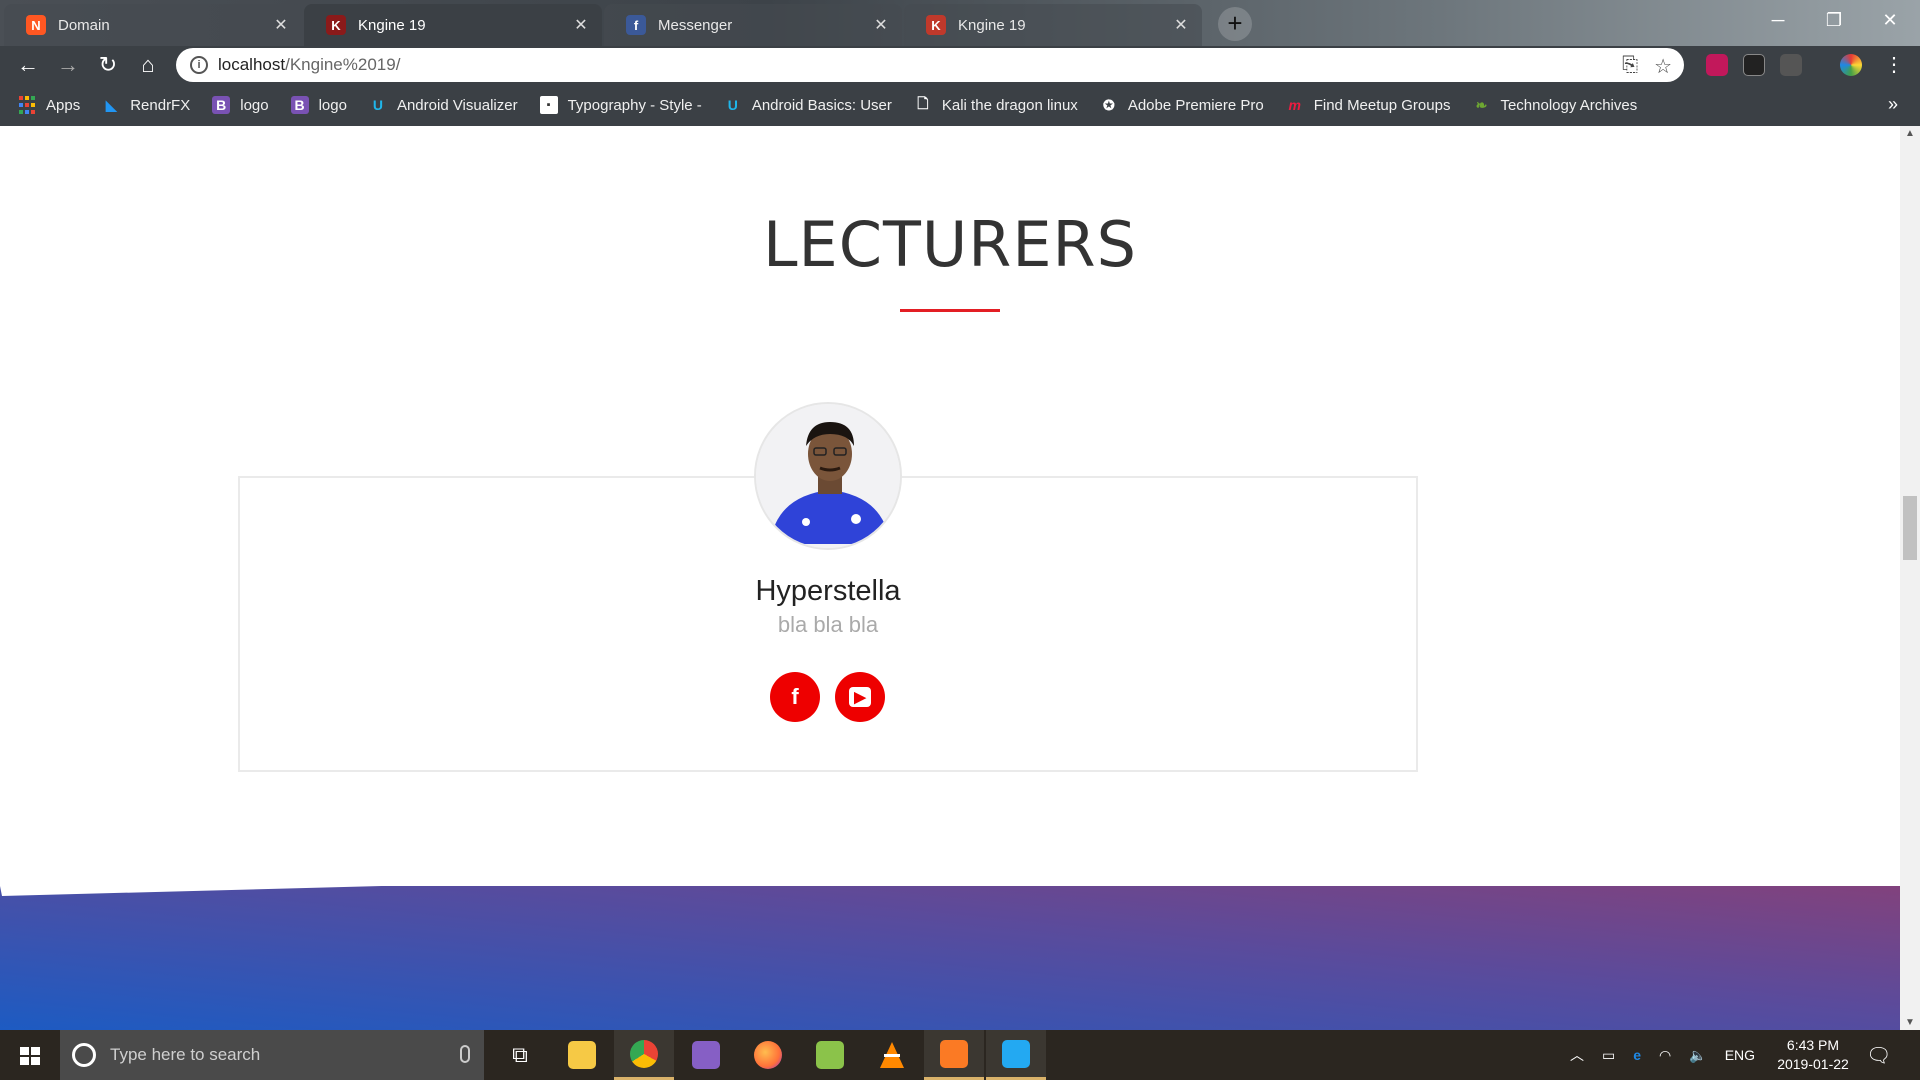 This screenshot has height=1080, width=1920. I want to click on tab-domain: N Domain ✕, so click(153, 25).